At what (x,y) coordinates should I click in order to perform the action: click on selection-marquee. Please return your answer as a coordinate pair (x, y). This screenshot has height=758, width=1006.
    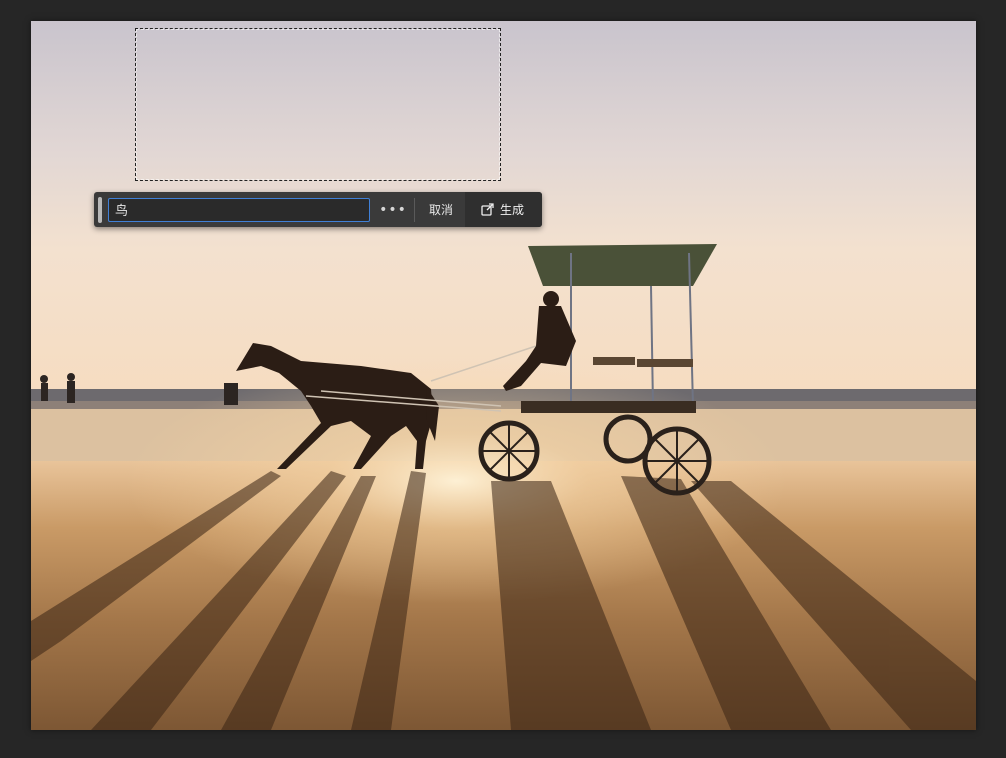
    Looking at the image, I should click on (318, 104).